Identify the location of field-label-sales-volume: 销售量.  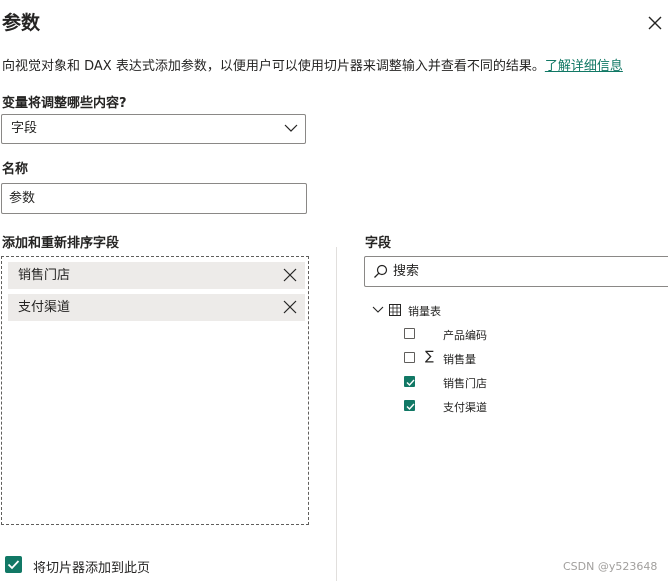
(459, 359).